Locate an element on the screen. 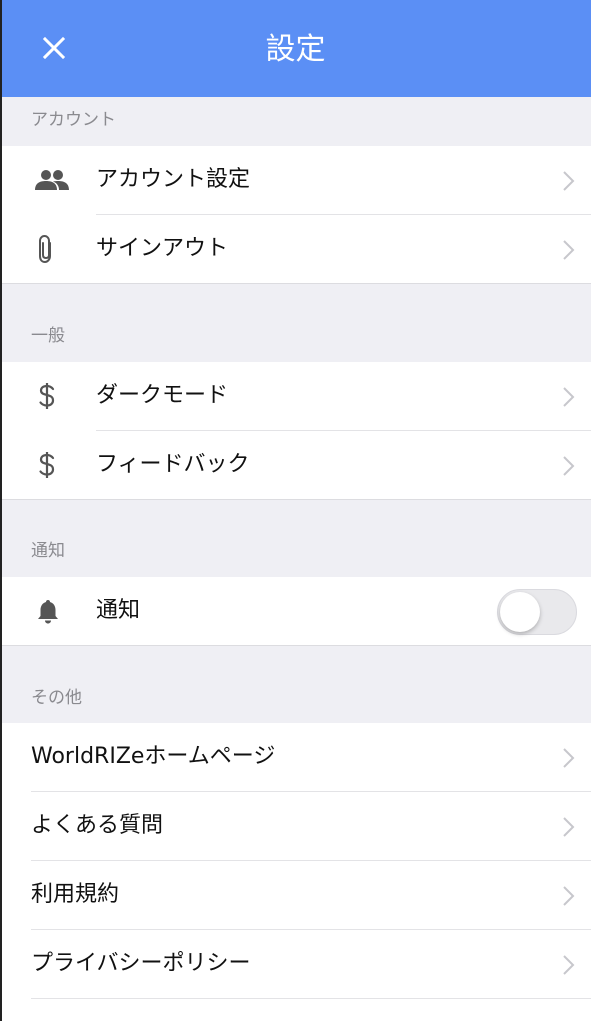 The width and height of the screenshot is (591, 1025). group-notify: 通知 is located at coordinates (295, 611).